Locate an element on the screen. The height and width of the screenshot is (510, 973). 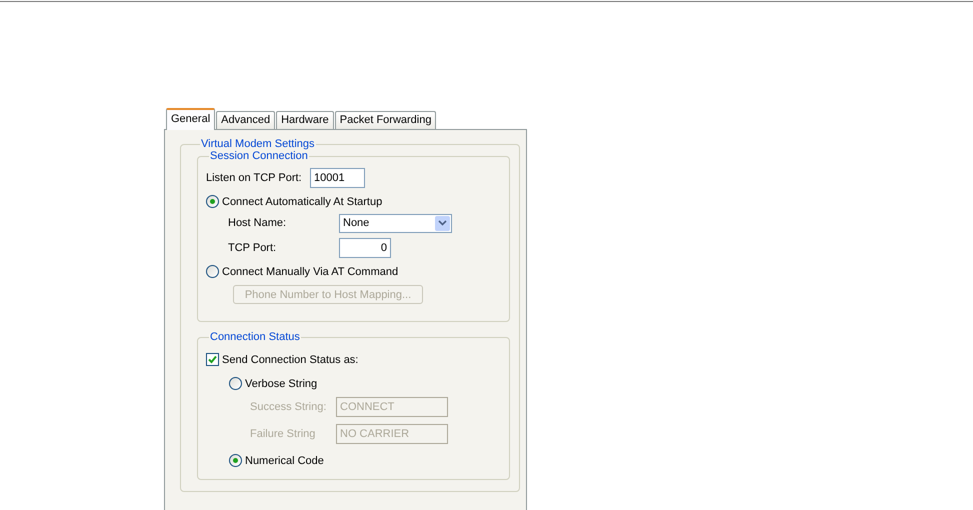
input-field: 10001 is located at coordinates (337, 178).